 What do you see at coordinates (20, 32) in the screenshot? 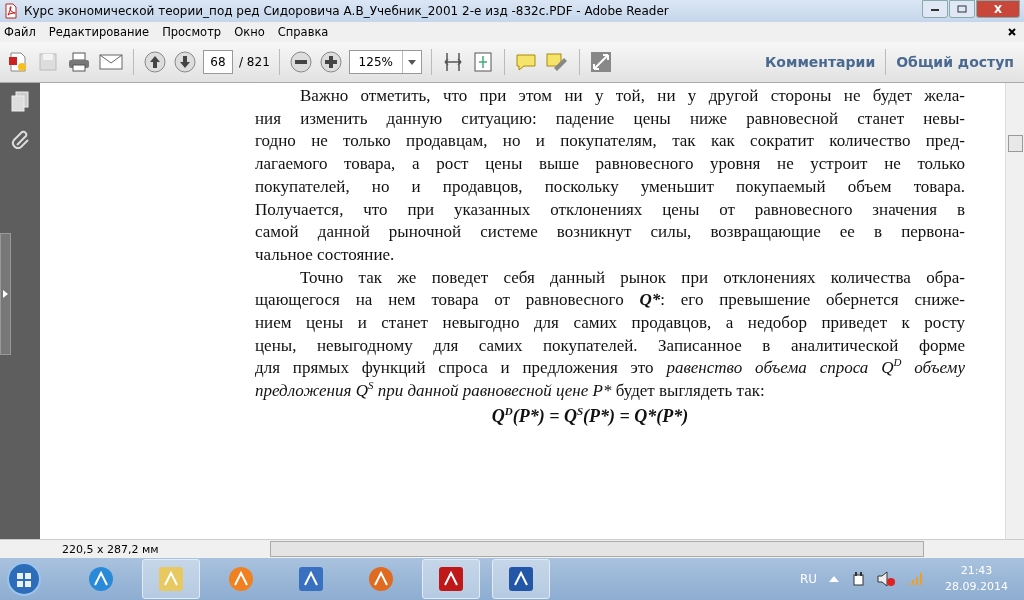
I see `menu-item: Файл` at bounding box center [20, 32].